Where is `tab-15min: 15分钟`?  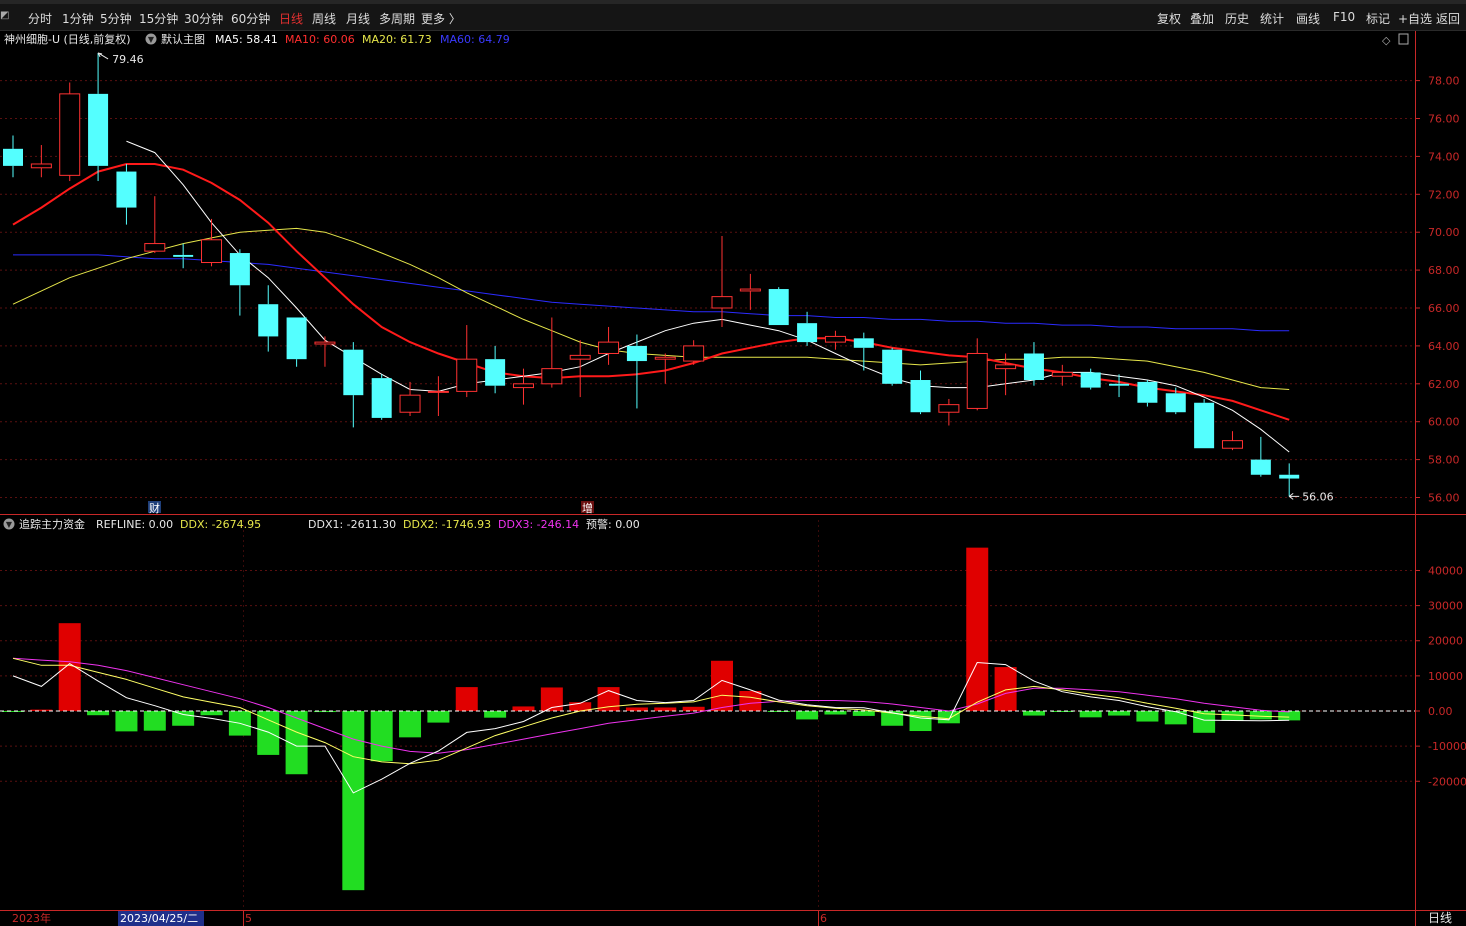
tab-15min: 15分钟 is located at coordinates (158, 18).